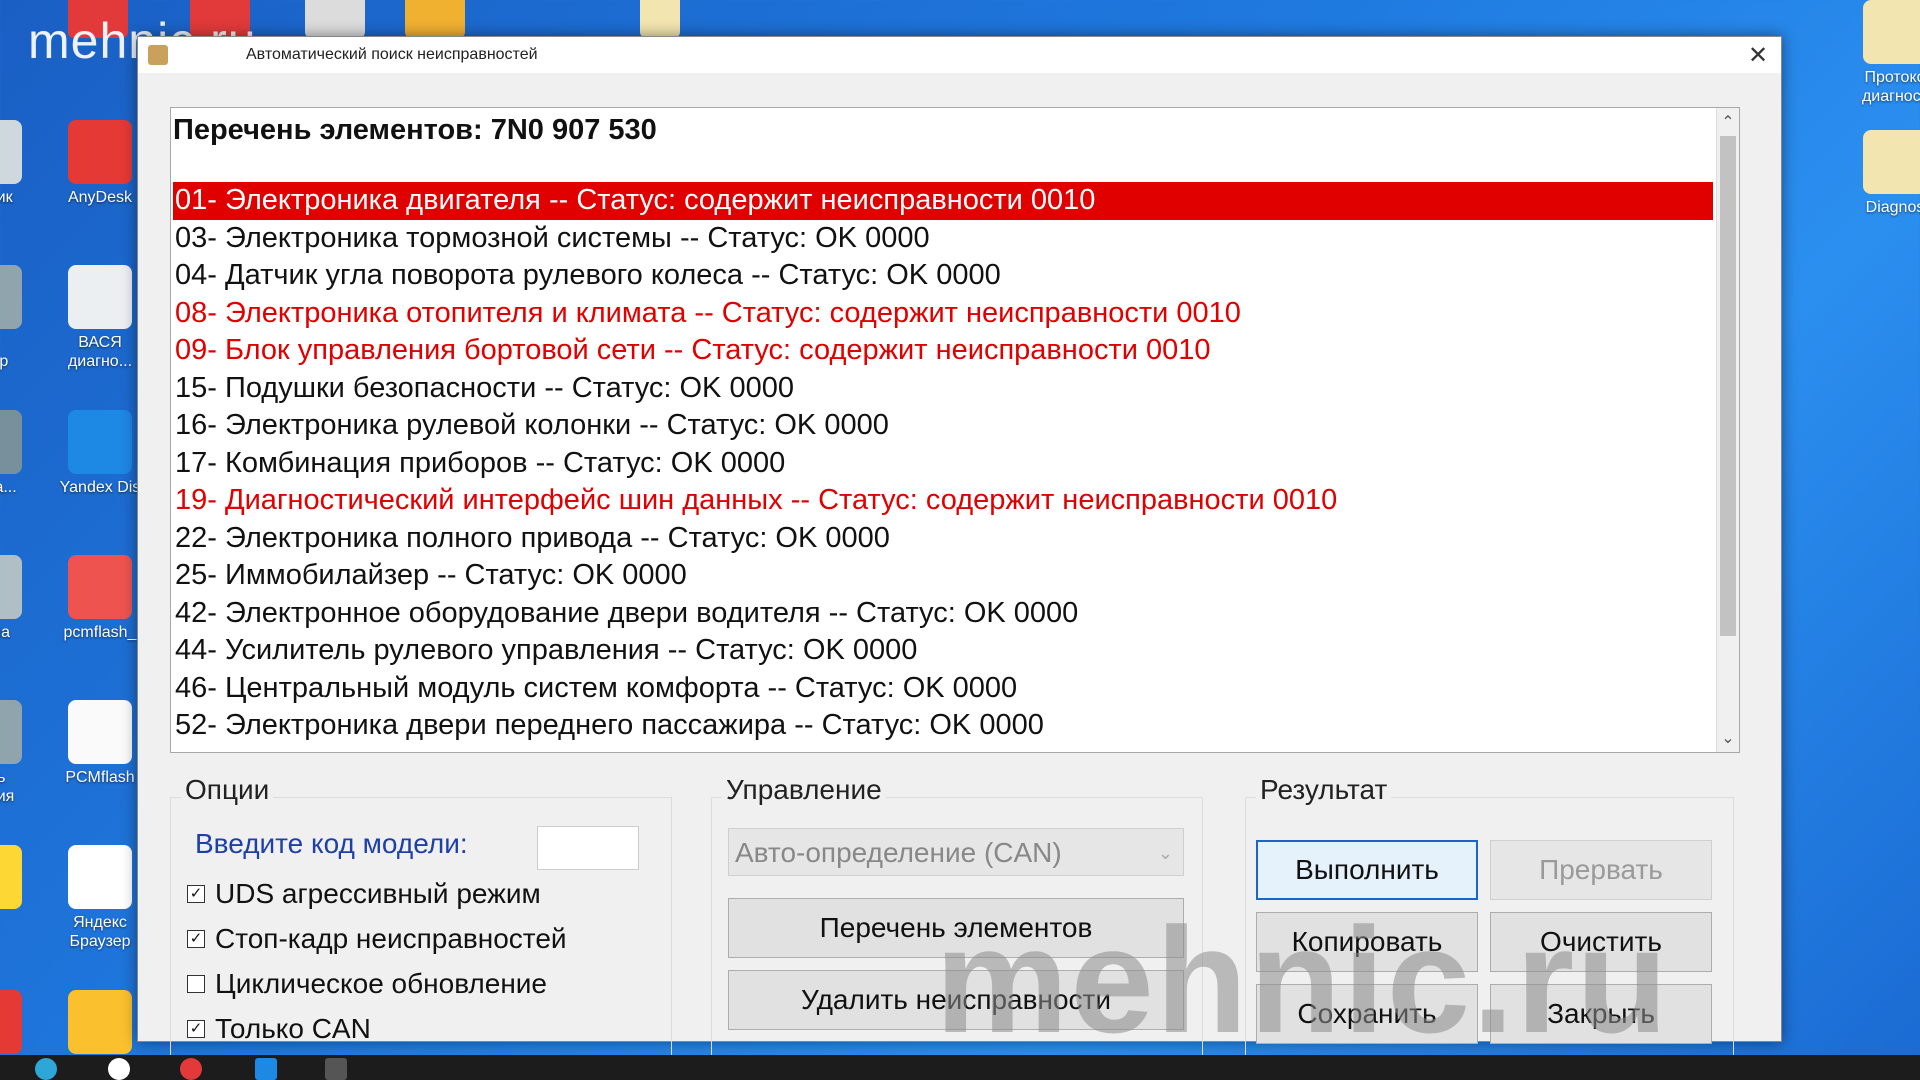 Image resolution: width=1920 pixels, height=1080 pixels. Describe the element at coordinates (100, 163) in the screenshot. I see `desktop-icon: AnyDesk` at that location.